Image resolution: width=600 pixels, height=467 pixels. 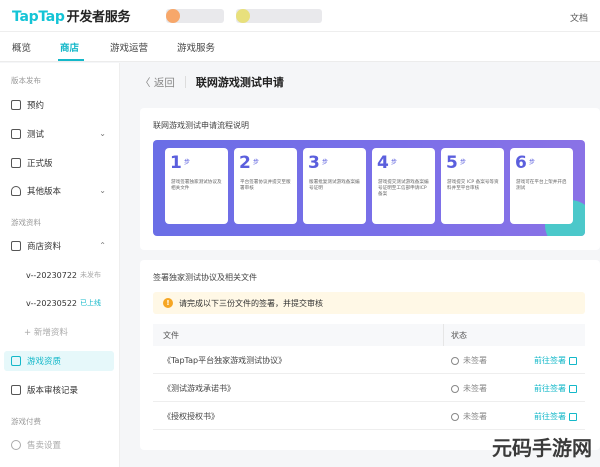 What do you see at coordinates (59, 105) in the screenshot?
I see `sidebar-item-preorder: 预约` at bounding box center [59, 105].